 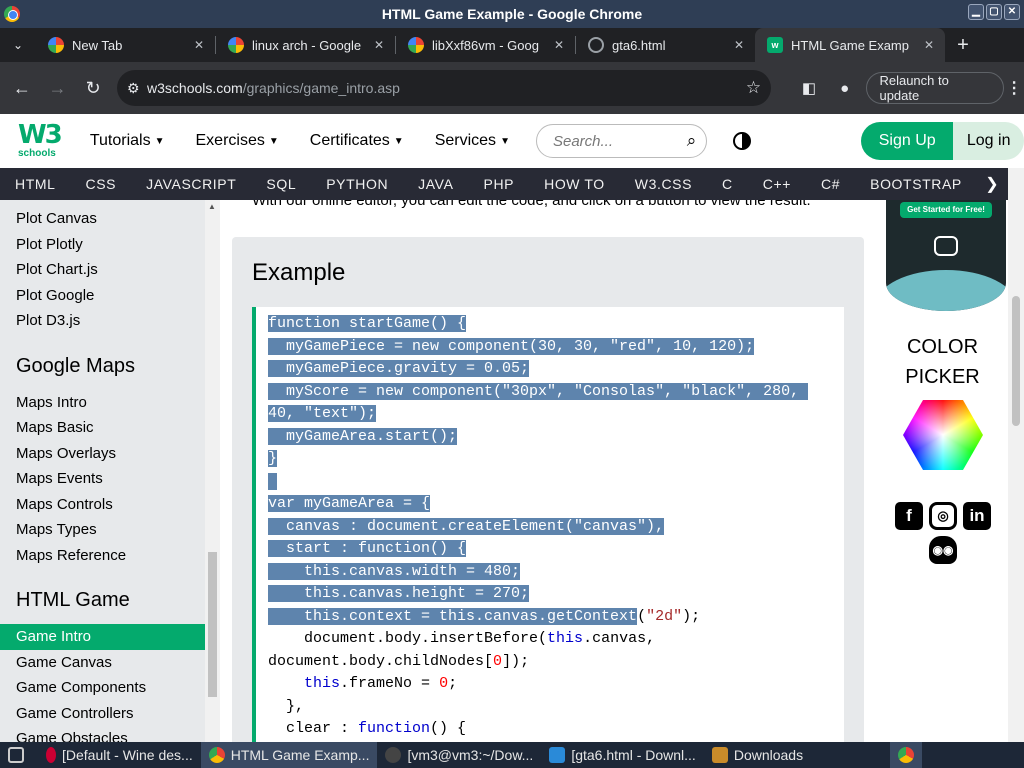 What do you see at coordinates (35, 184) in the screenshot?
I see `topnav-html: HTML` at bounding box center [35, 184].